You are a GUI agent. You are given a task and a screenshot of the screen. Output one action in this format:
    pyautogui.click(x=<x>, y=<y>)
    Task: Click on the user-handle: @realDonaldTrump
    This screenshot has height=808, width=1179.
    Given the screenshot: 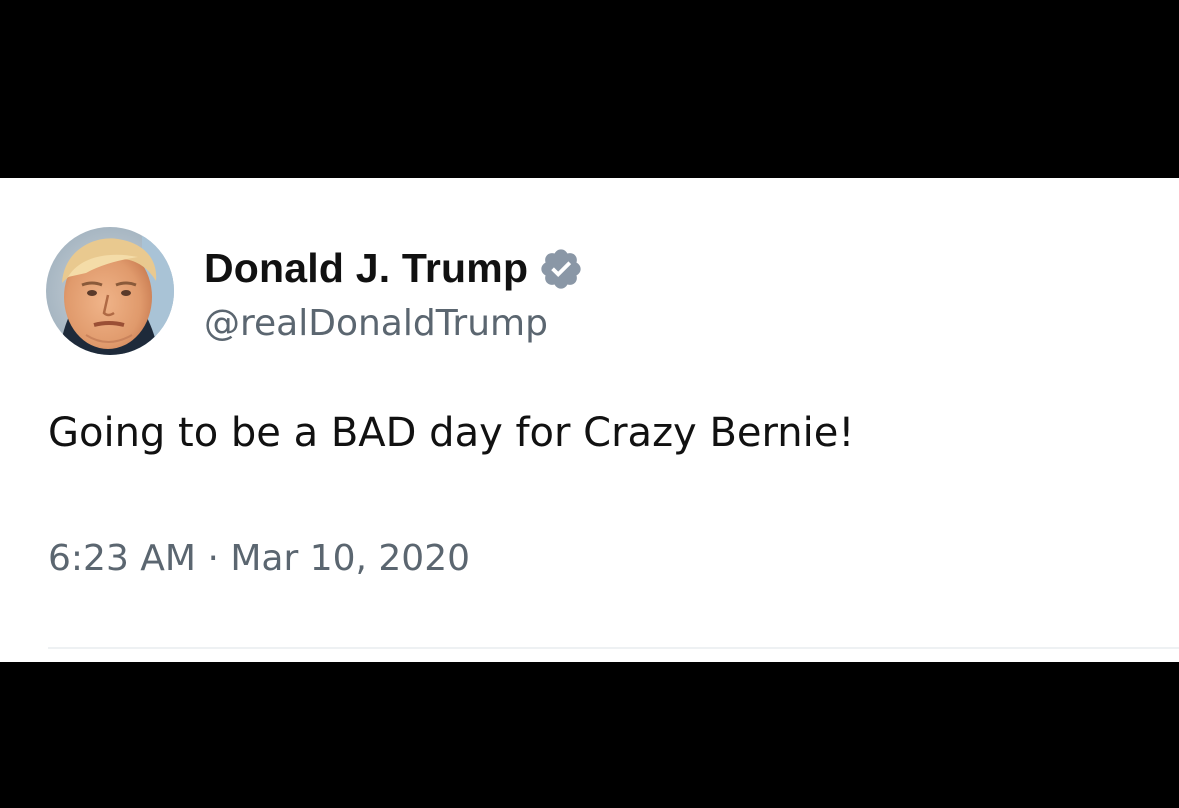 What is the action you would take?
    pyautogui.click(x=394, y=323)
    